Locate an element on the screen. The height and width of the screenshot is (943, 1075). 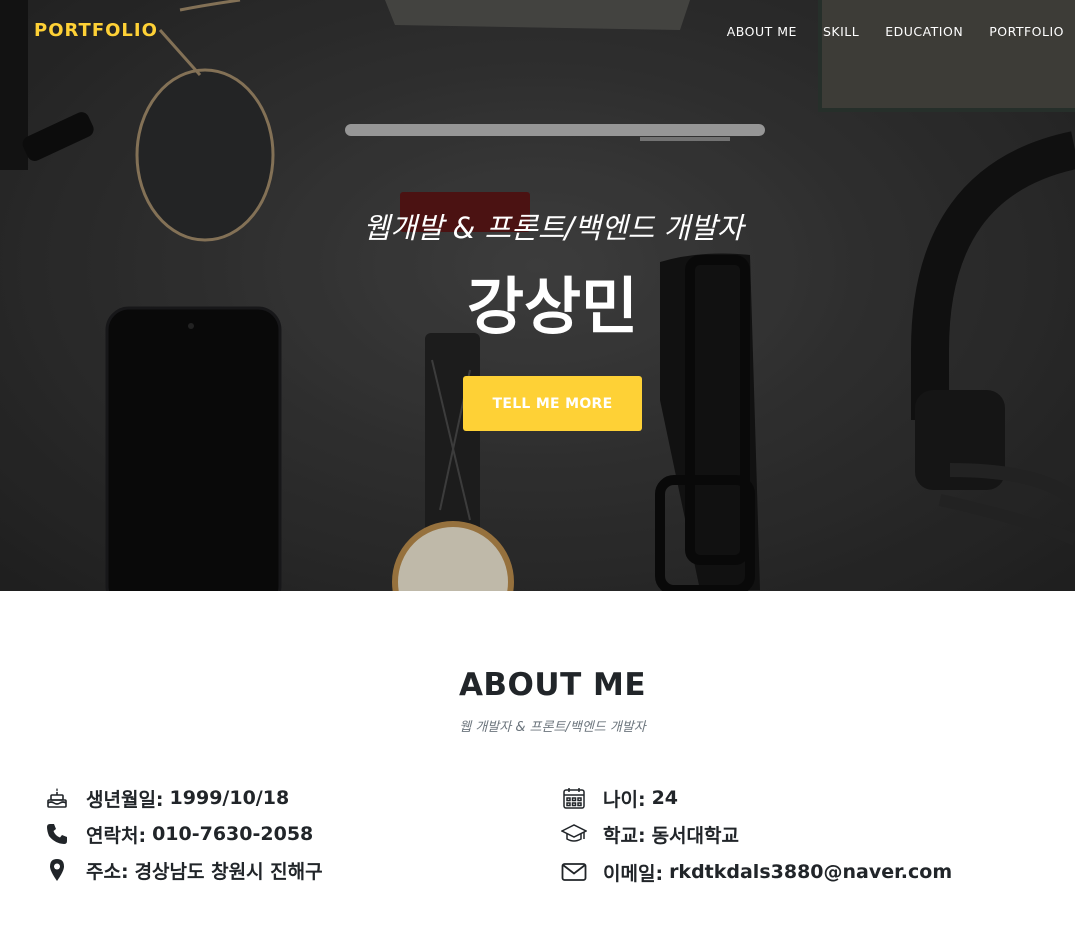
navbar-brand: PORTFOLIO is located at coordinates (96, 30).